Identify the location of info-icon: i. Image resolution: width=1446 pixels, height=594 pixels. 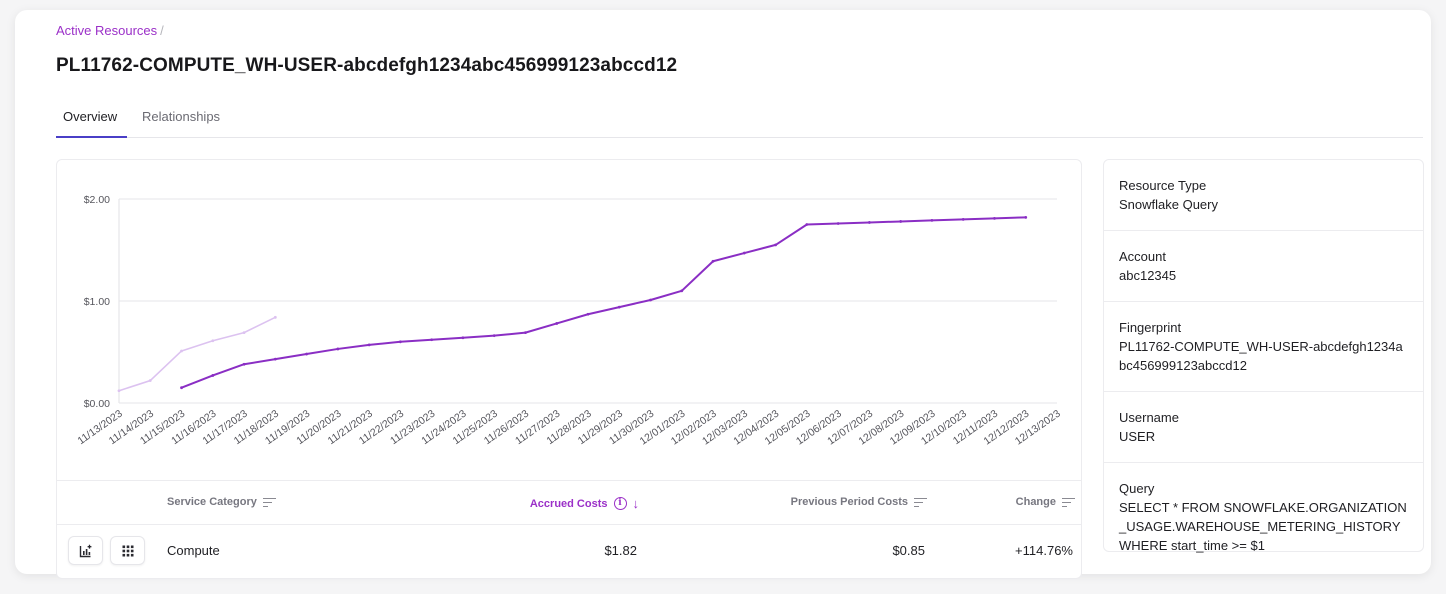
(620, 503).